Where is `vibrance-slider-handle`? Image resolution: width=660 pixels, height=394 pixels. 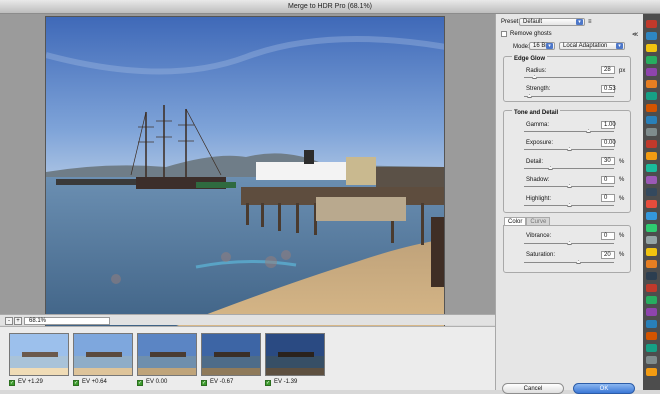
vibrance-slider-handle is located at coordinates (569, 243).